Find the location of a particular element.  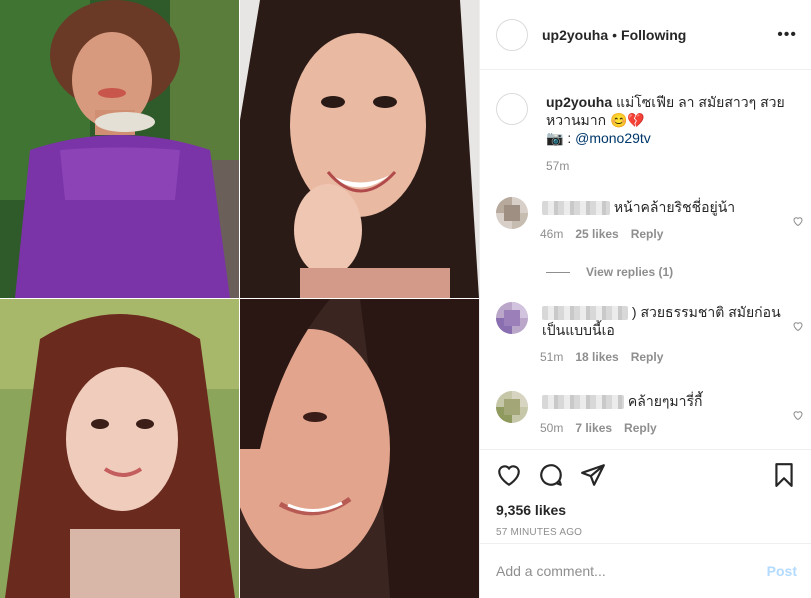

comment-text-line: คล้ายๆมารี่กี้ is located at coordinates (669, 400).